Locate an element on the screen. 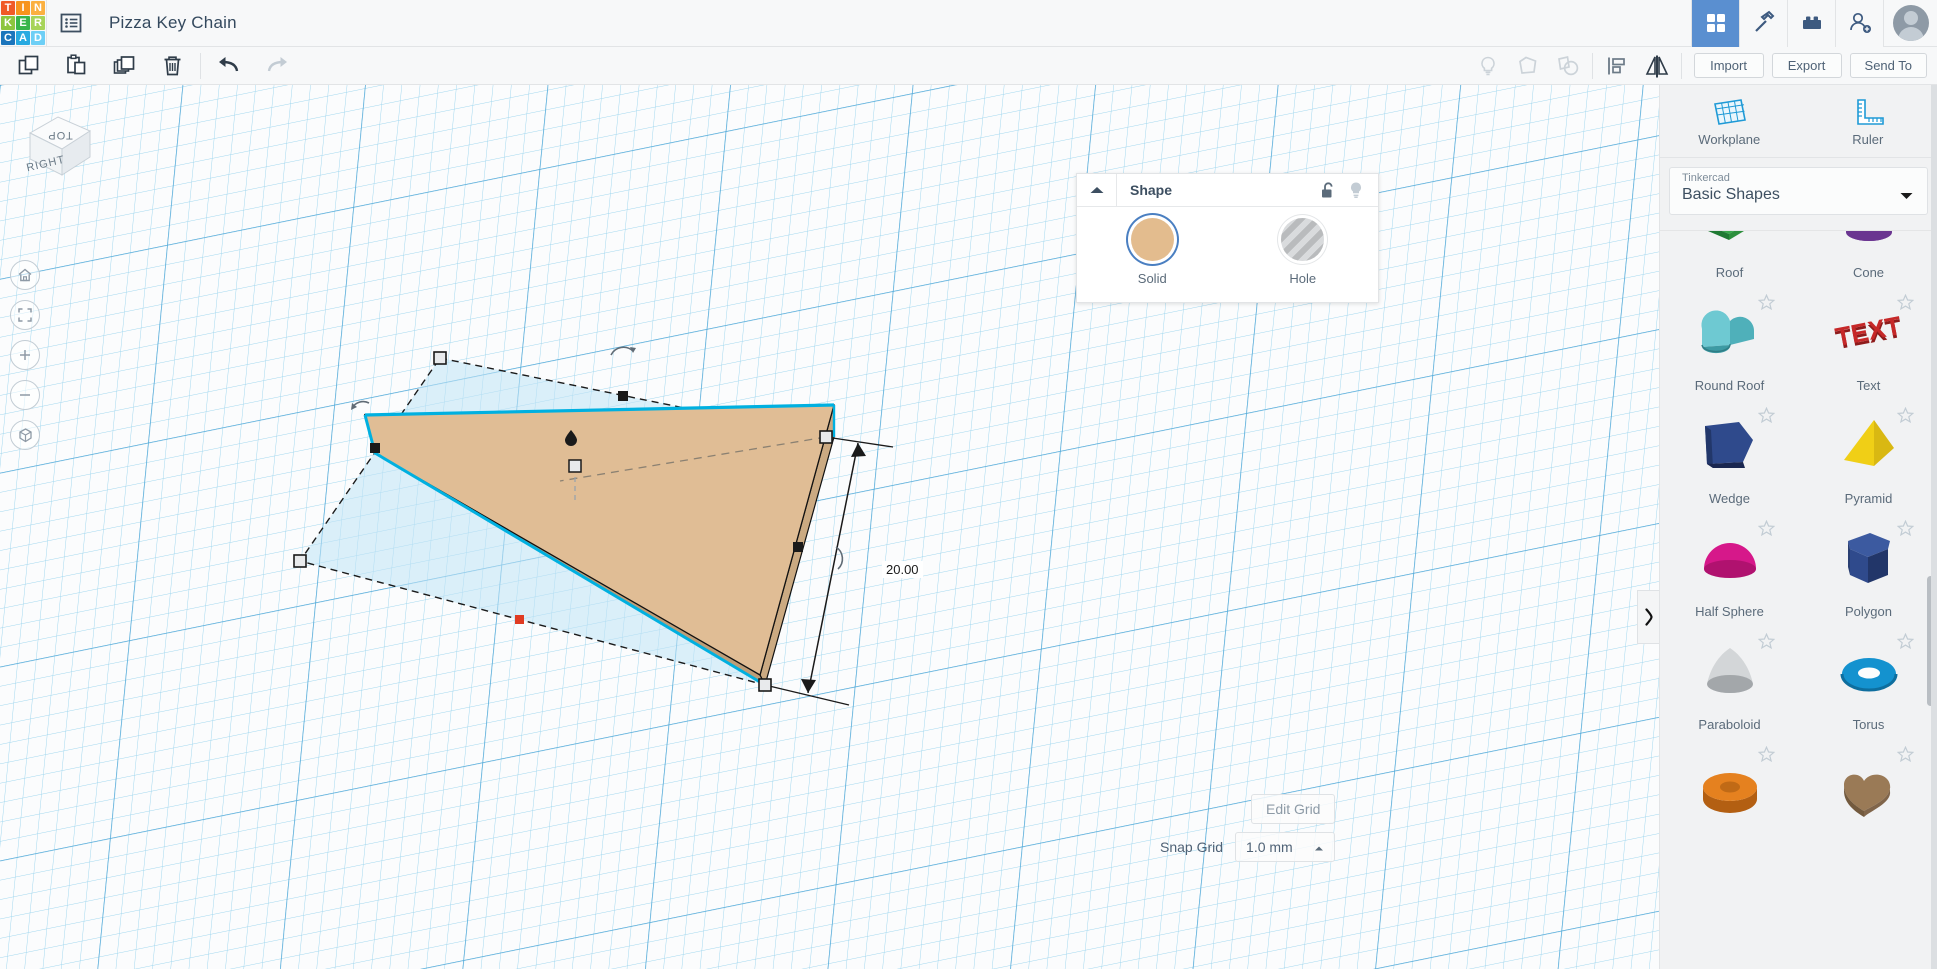 Image resolution: width=1937 pixels, height=969 pixels. list-menu-icon is located at coordinates (71, 23).